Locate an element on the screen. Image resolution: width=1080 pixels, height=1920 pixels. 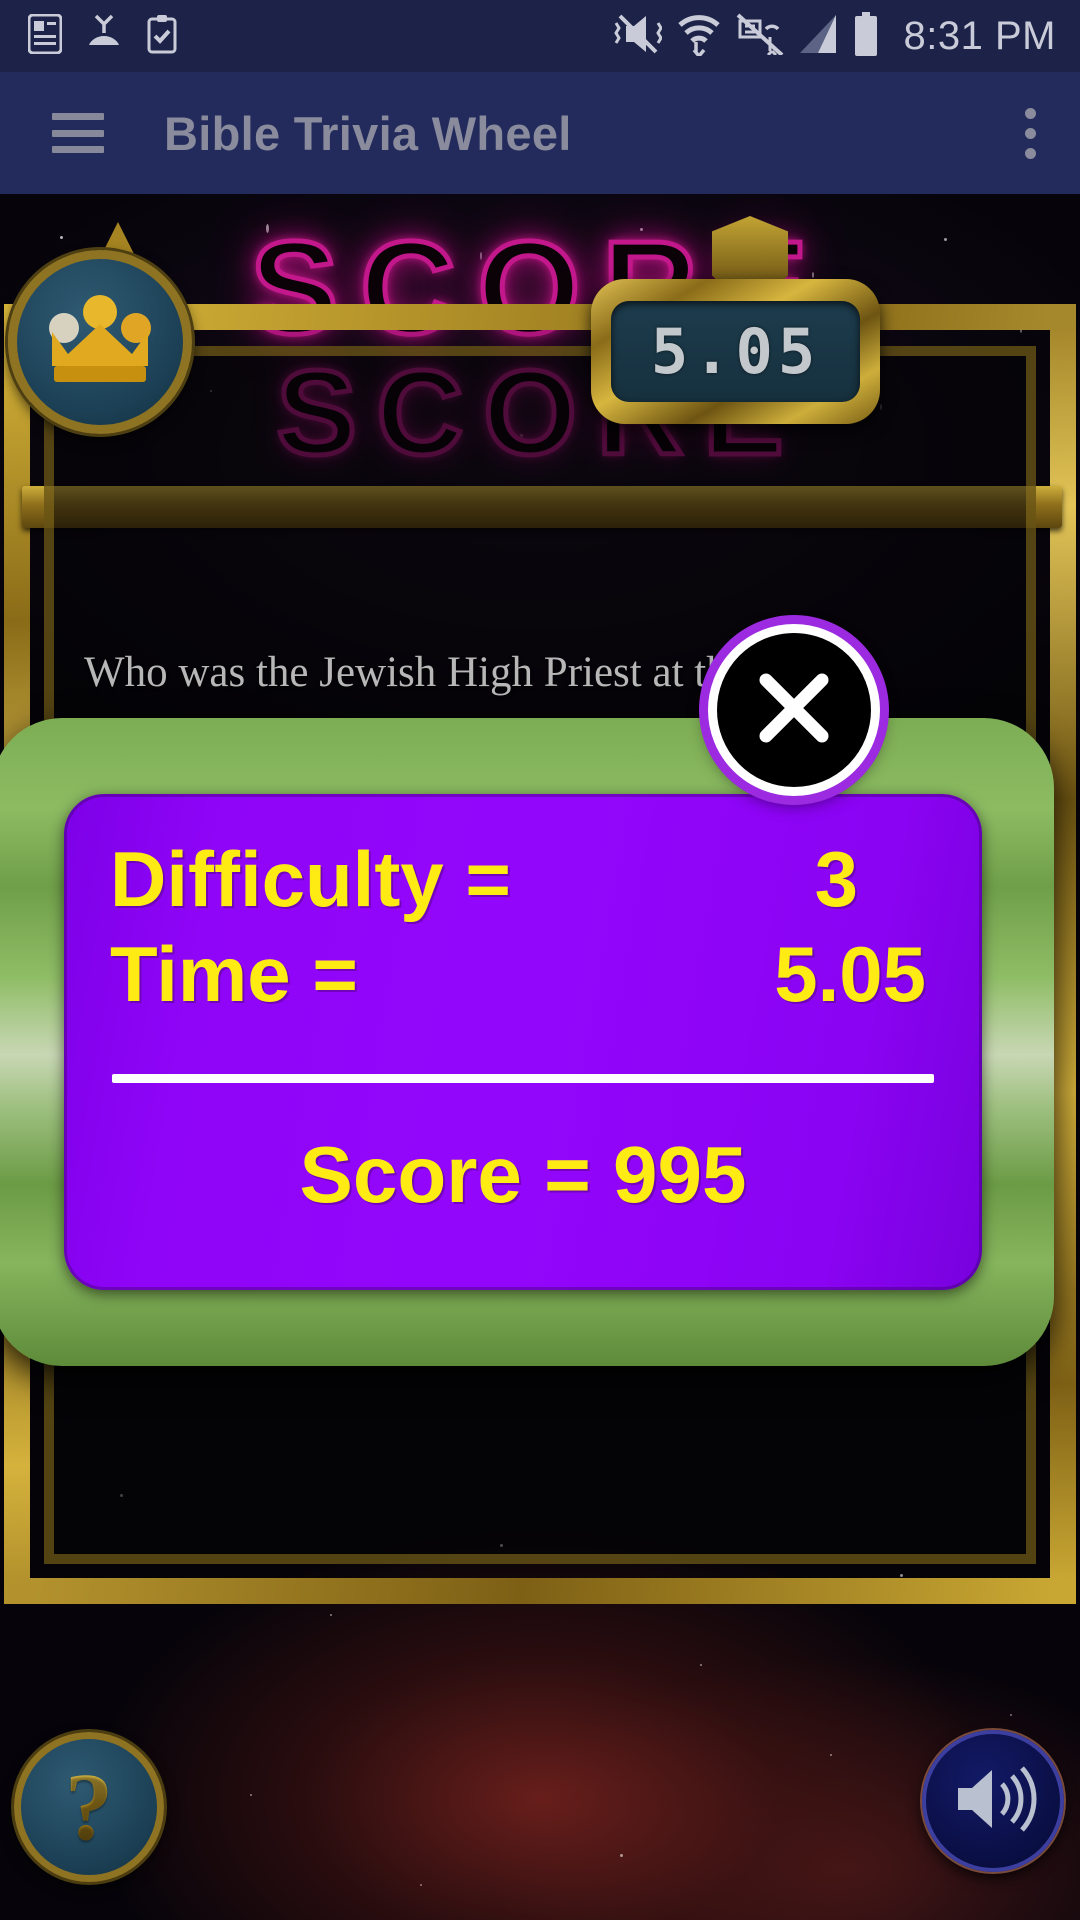
crown-badge is located at coordinates (100, 342).